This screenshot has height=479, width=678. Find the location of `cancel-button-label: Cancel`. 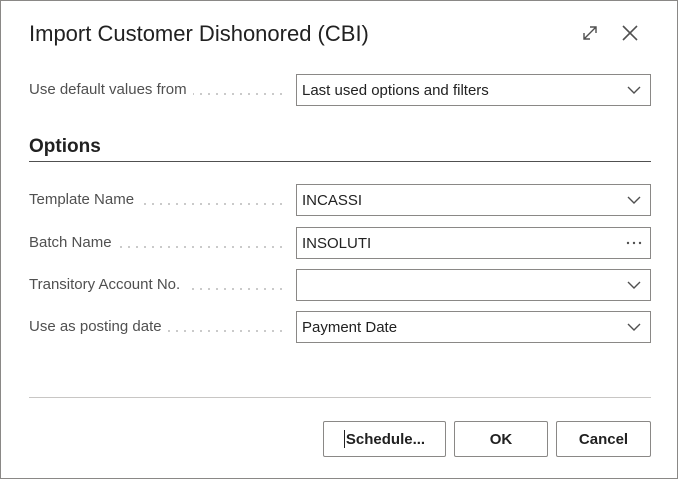

cancel-button-label: Cancel is located at coordinates (603, 439).